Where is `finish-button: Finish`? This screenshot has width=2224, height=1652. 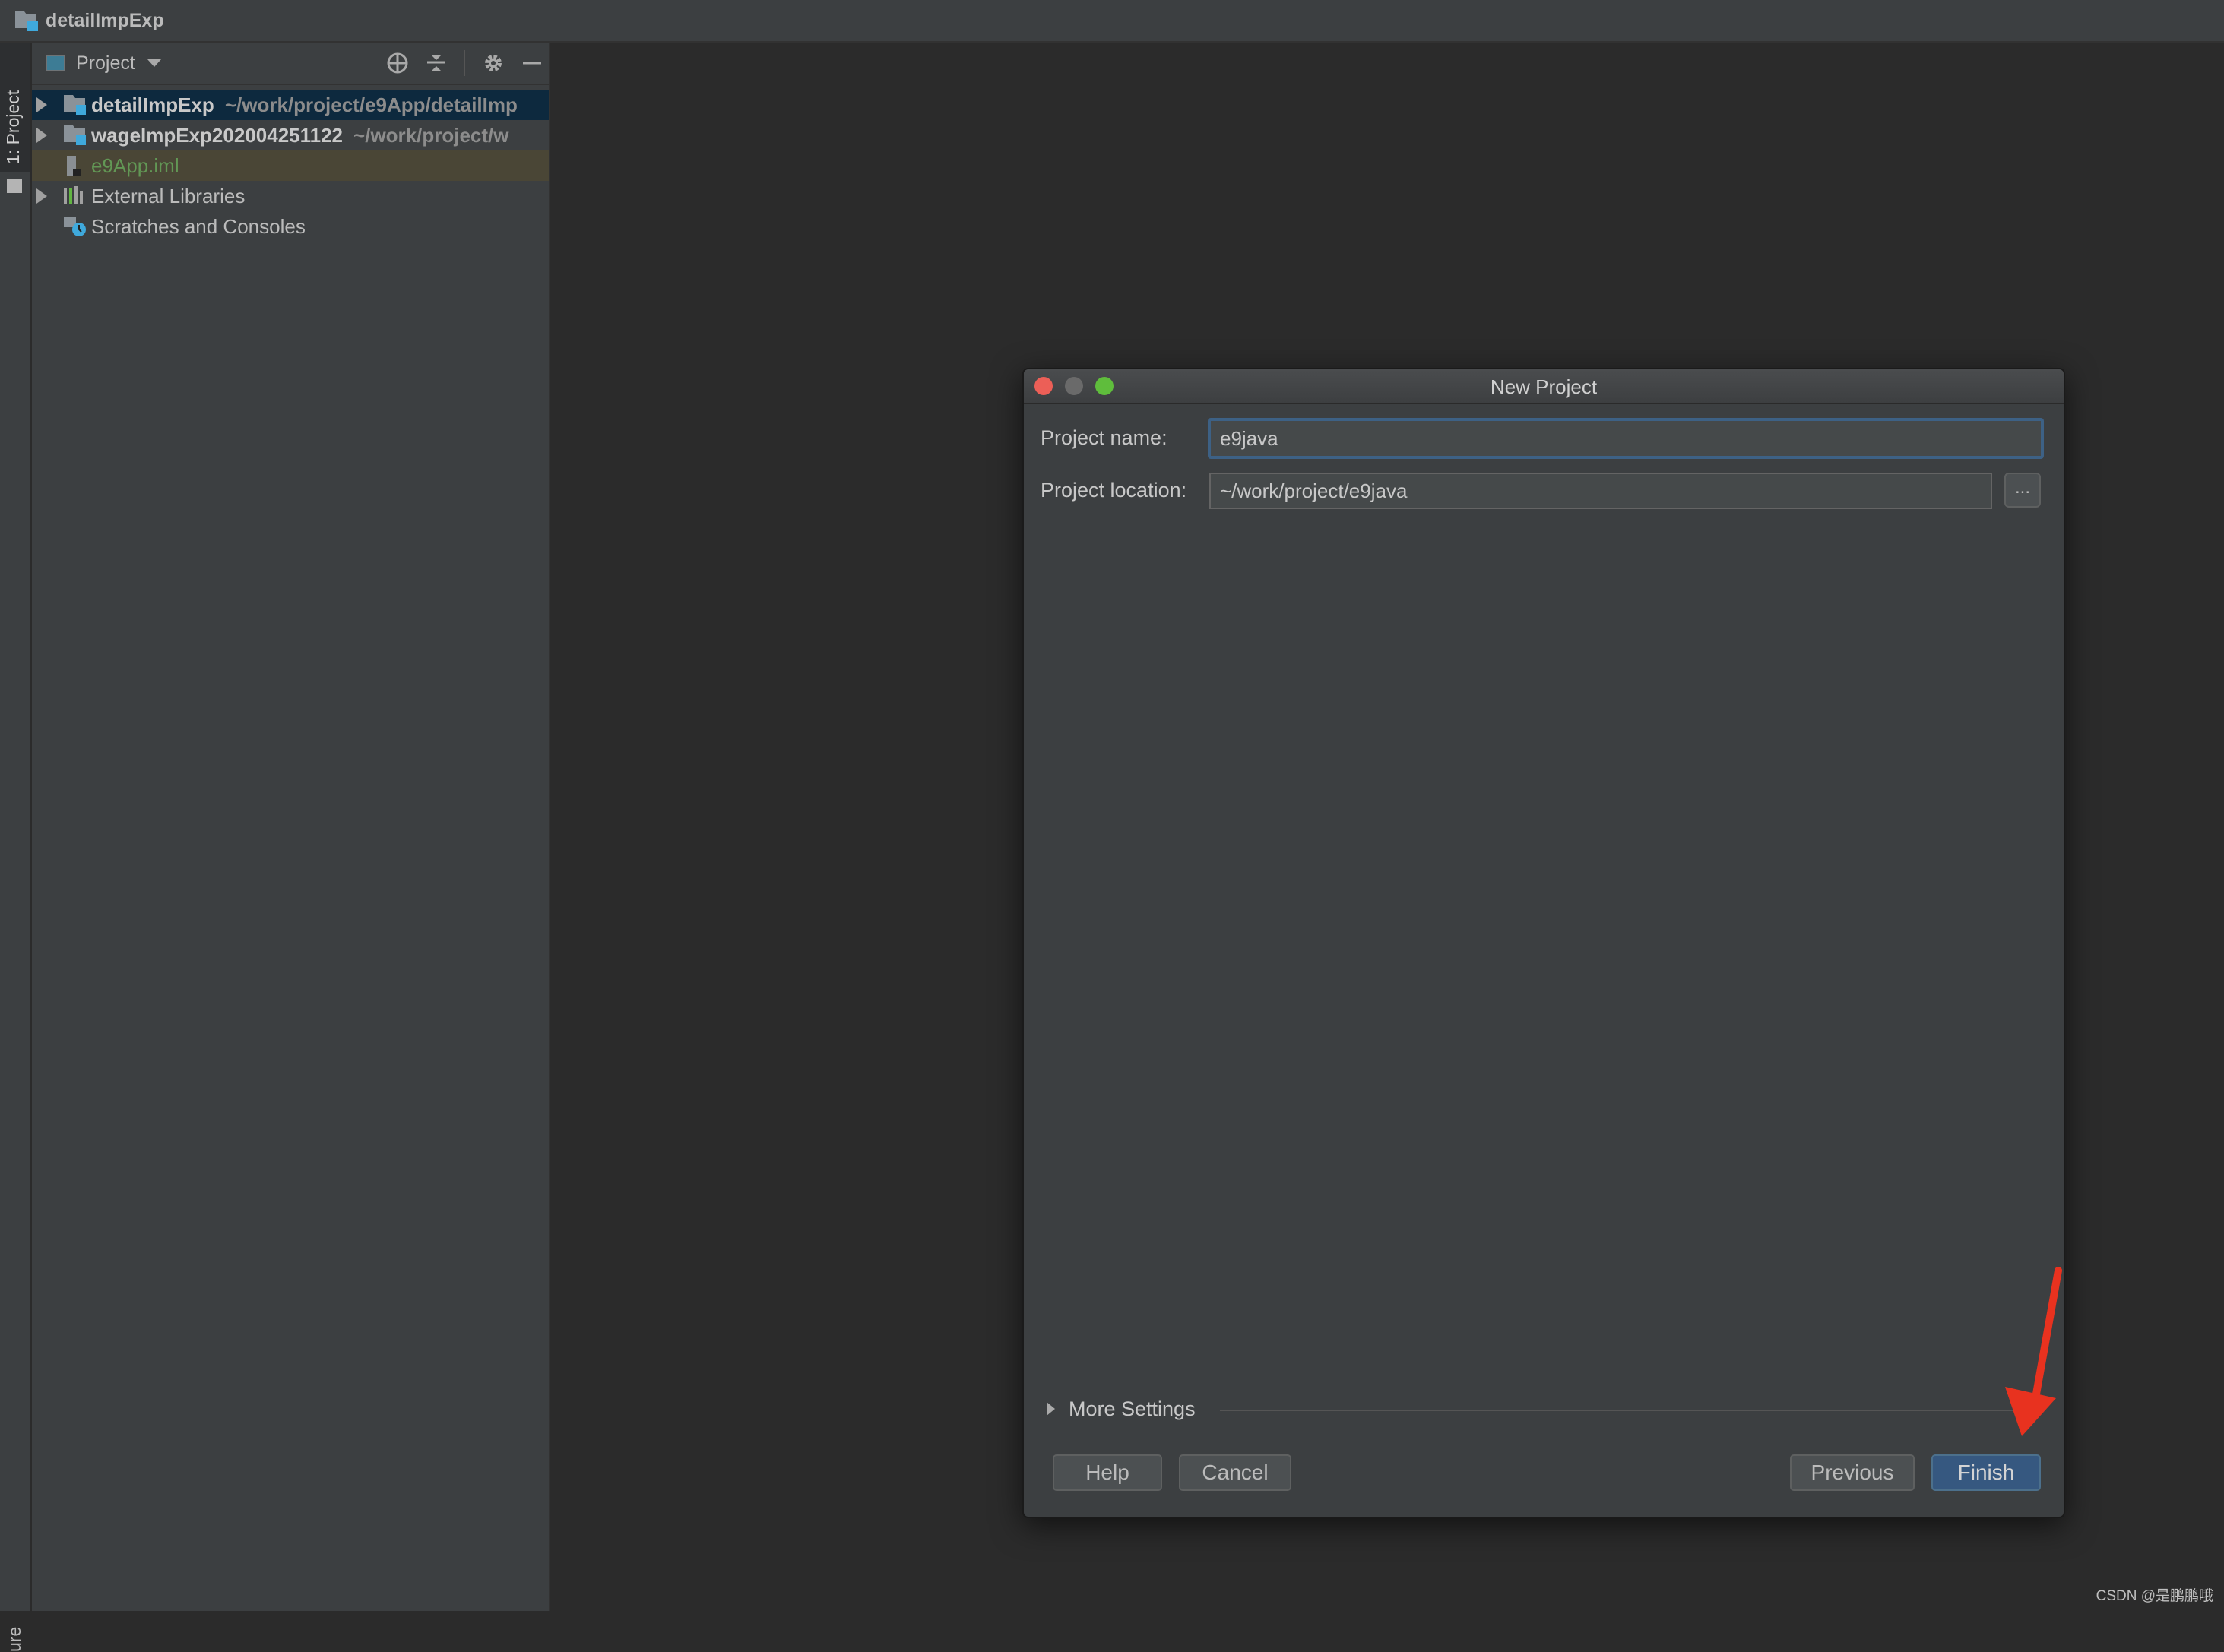
finish-button: Finish is located at coordinates (1986, 1472).